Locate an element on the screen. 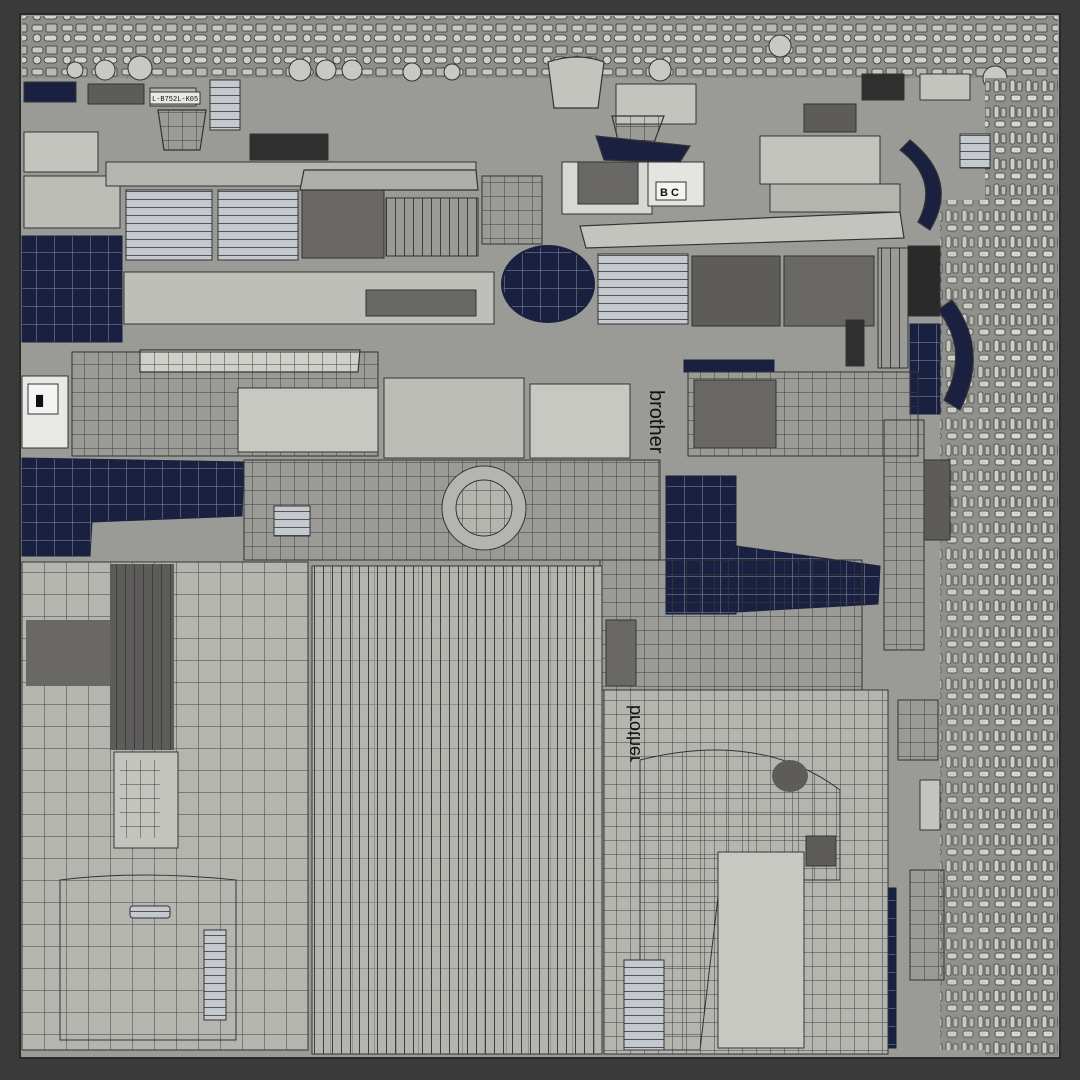  part-code-label: L-B752L-K05 is located at coordinates (175, 100).